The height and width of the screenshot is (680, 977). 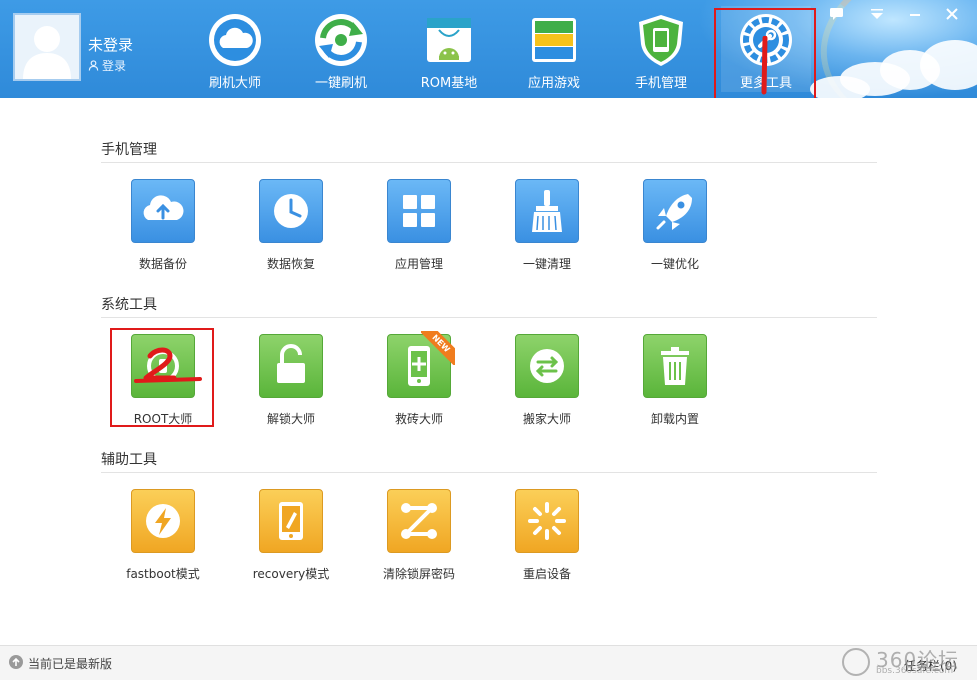 I want to click on top-header: 未登录 登录 刷机大师 一键刷机 ROM基地 应用游戏 手机管理, so click(x=488, y=49).